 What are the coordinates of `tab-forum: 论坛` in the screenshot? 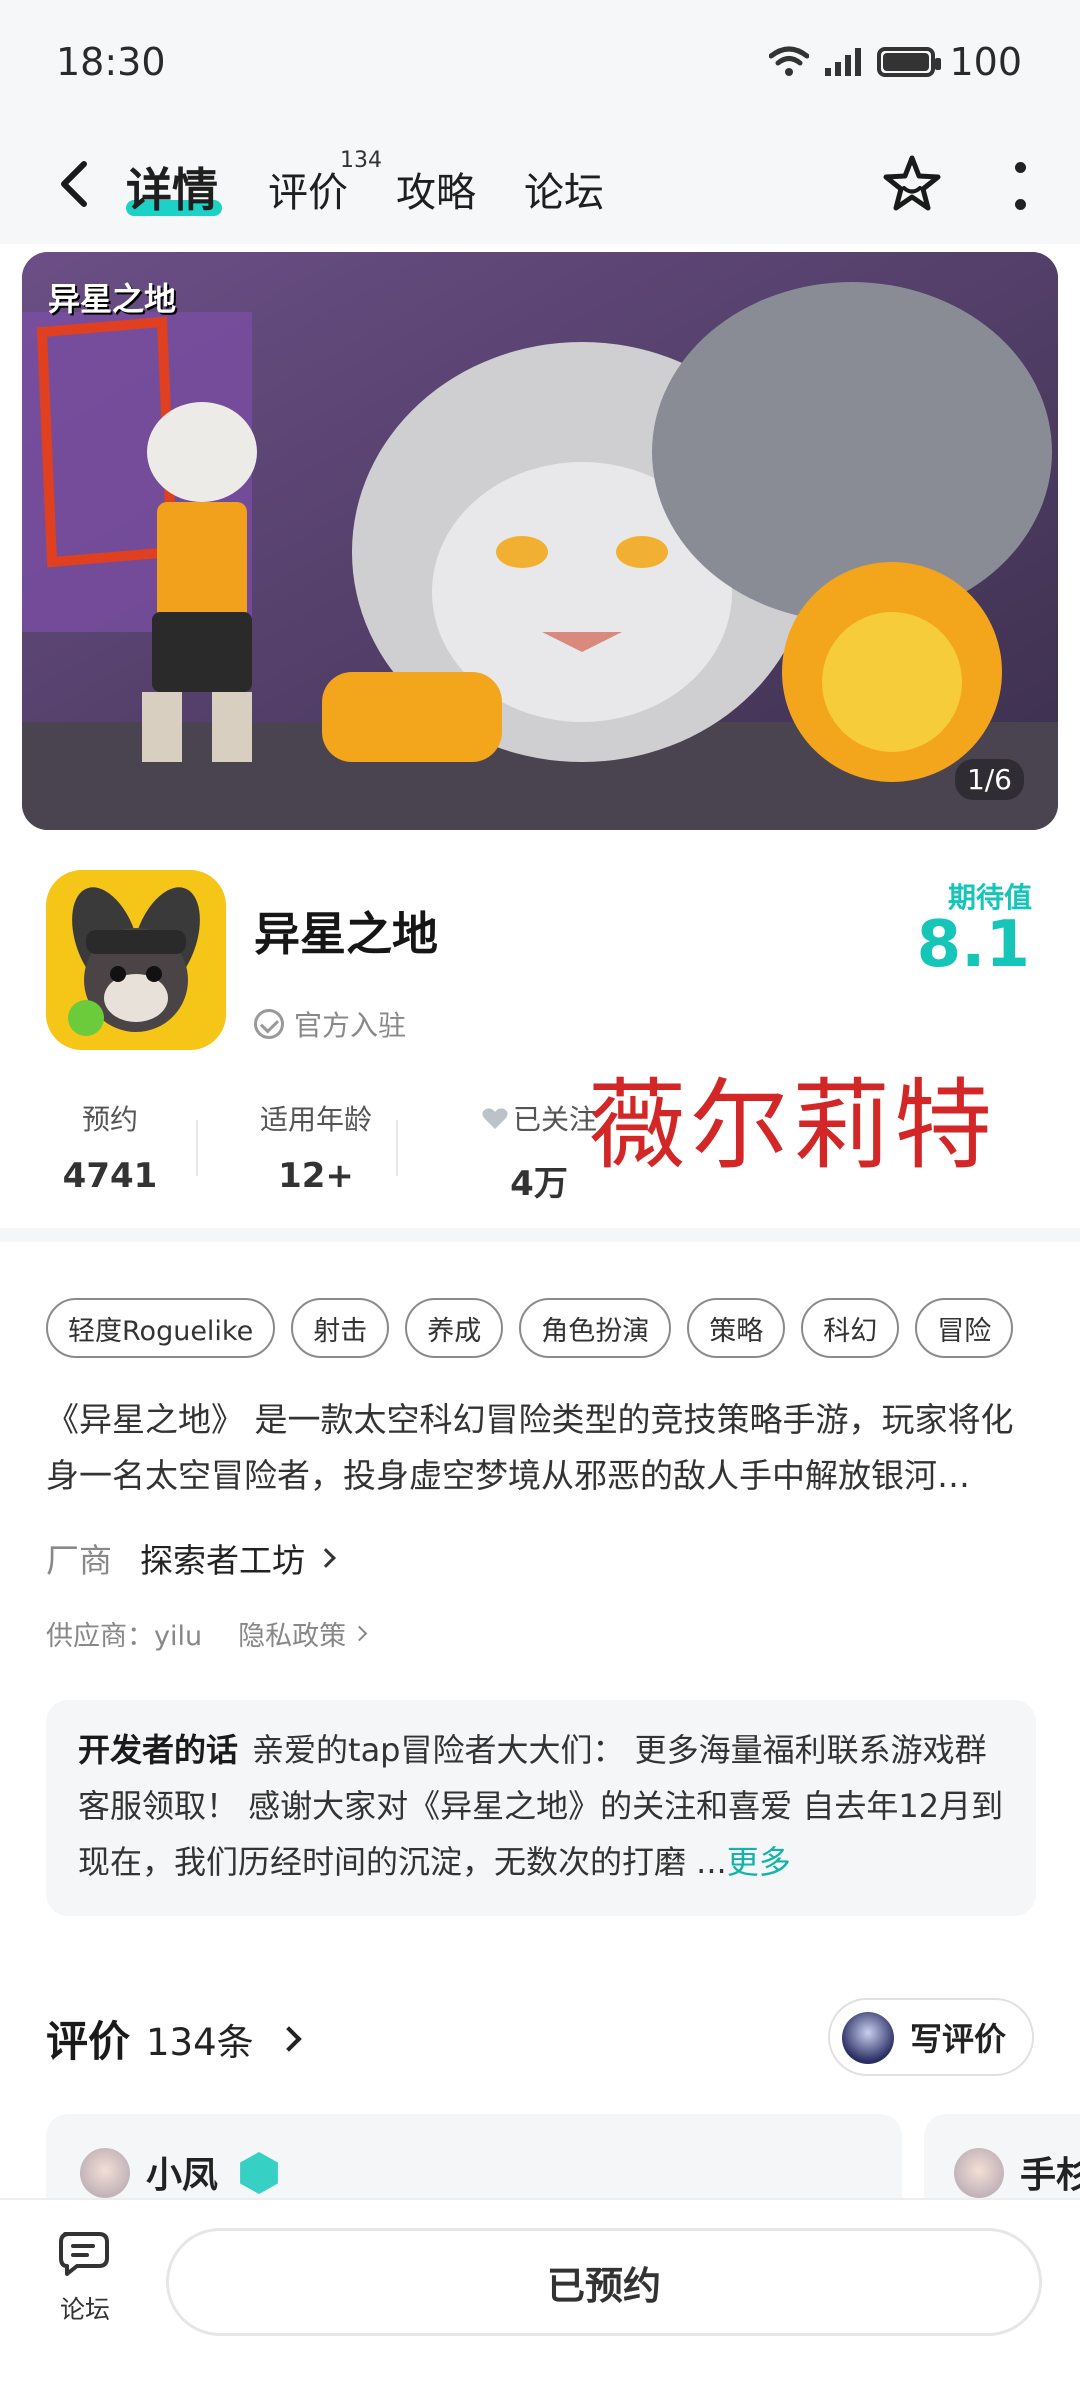 It's located at (564, 189).